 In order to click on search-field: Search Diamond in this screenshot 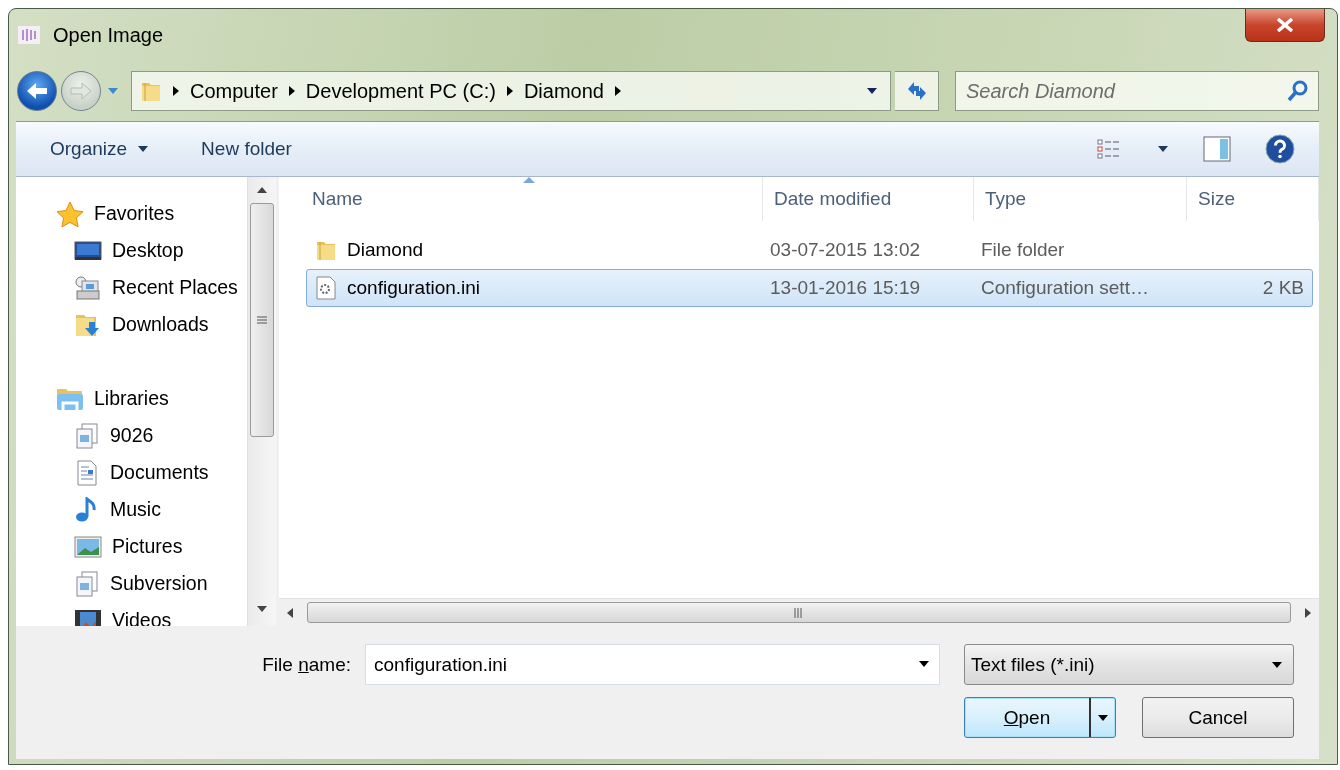, I will do `click(1137, 91)`.